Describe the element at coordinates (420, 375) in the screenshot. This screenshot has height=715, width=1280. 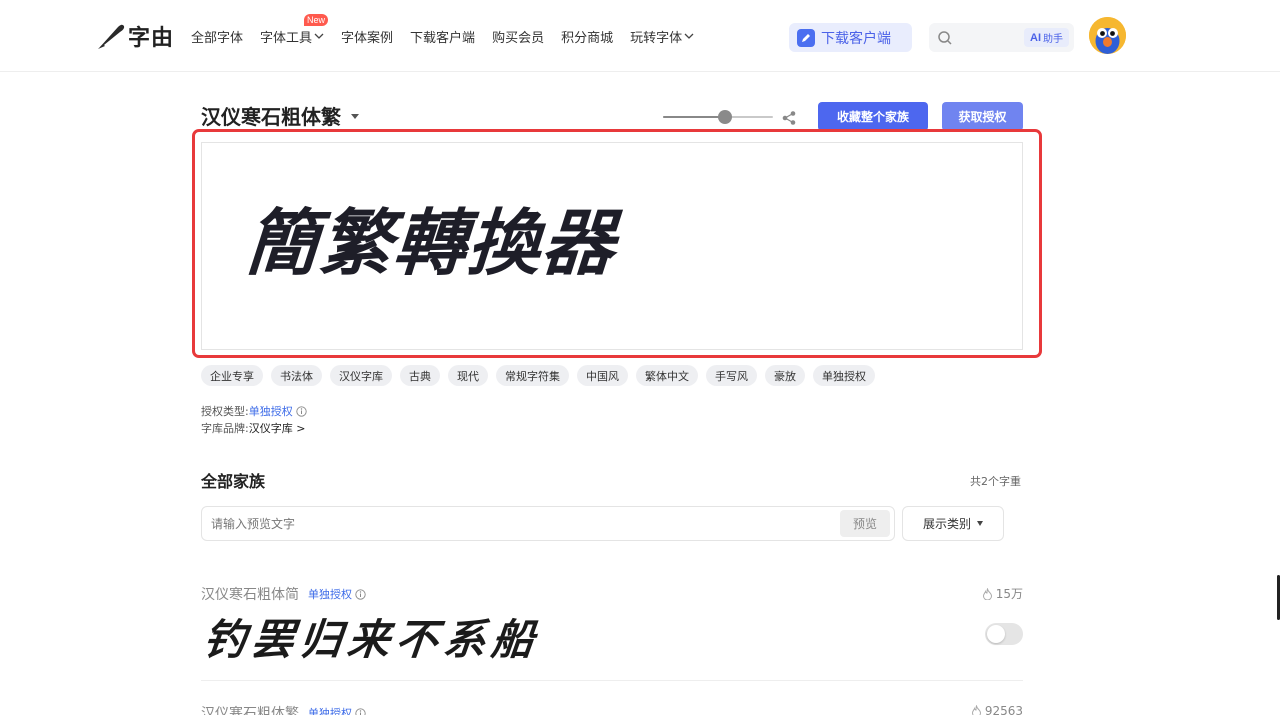
I see `tag: 古典` at that location.